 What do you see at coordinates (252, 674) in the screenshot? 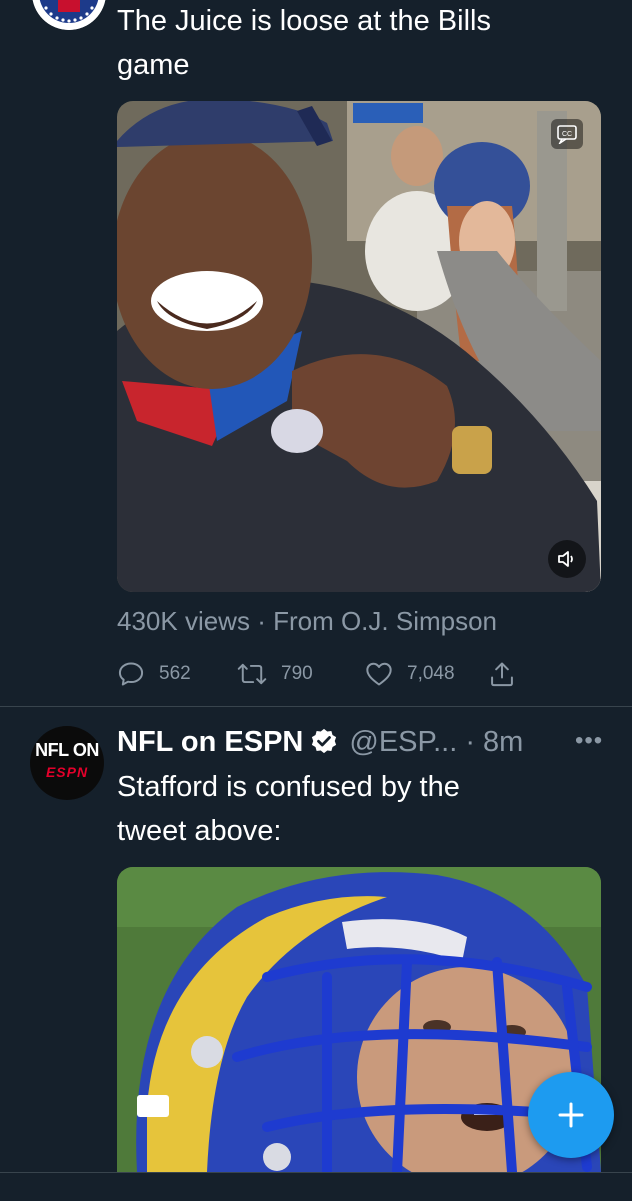
I see `retweet-icon` at bounding box center [252, 674].